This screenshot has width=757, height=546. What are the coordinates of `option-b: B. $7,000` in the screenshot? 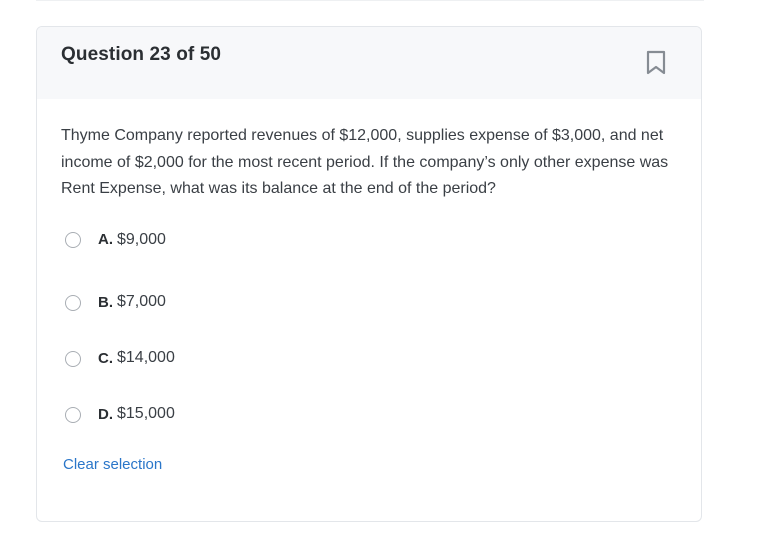 It's located at (369, 283).